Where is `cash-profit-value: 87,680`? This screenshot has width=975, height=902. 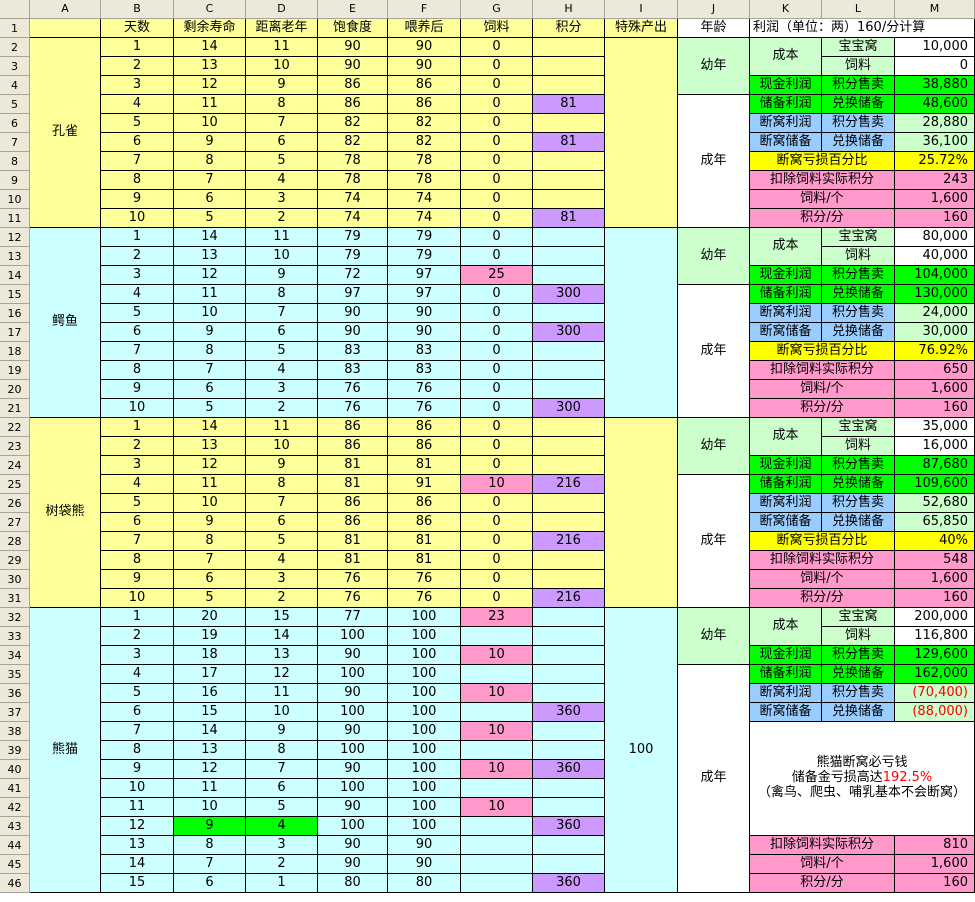 cash-profit-value: 87,680 is located at coordinates (935, 465).